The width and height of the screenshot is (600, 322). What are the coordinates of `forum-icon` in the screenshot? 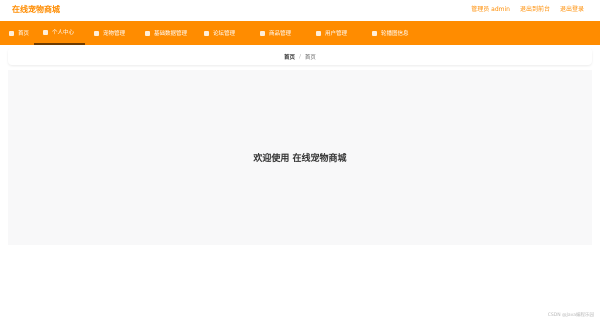 It's located at (206, 33).